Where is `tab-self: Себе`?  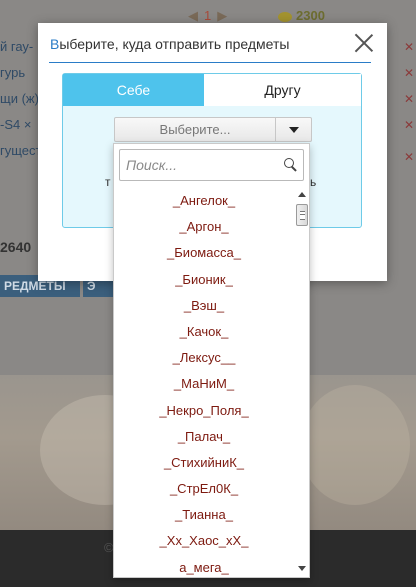
tab-self: Себе is located at coordinates (133, 90).